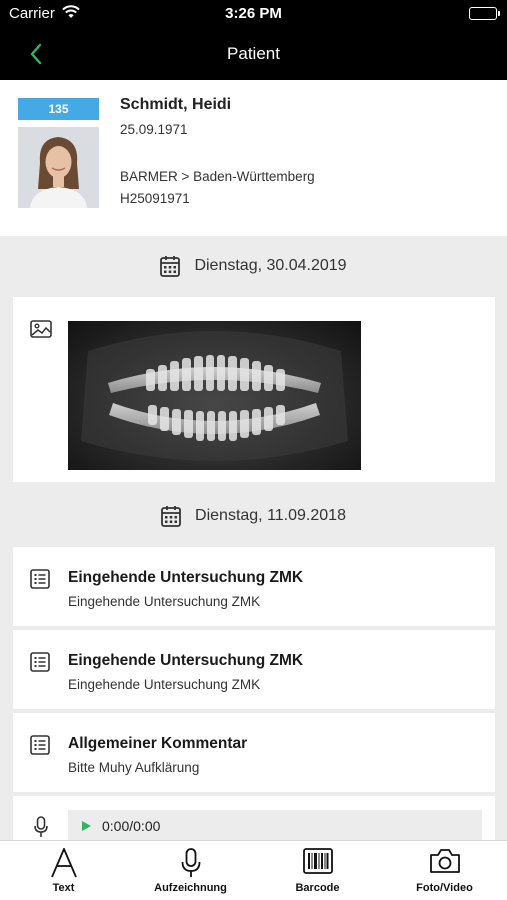  What do you see at coordinates (134, 767) in the screenshot?
I see `entry-subtitle: Bitte Muhy Aufklärung` at bounding box center [134, 767].